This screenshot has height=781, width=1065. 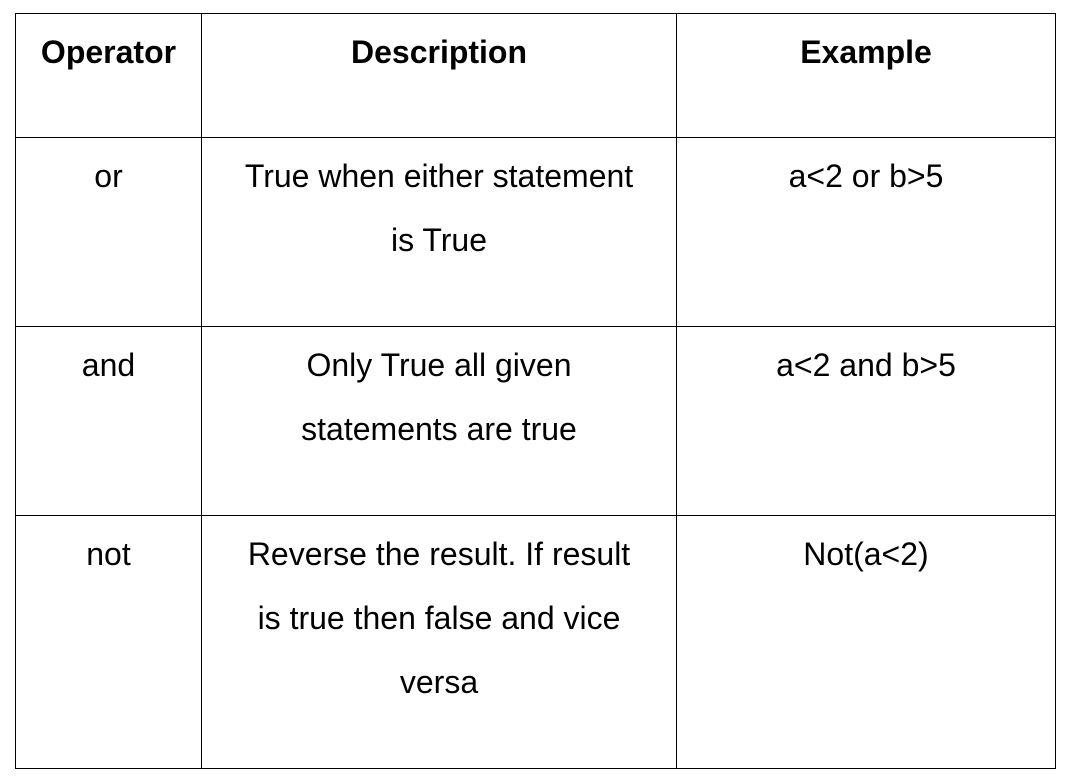 I want to click on description-text: Only True all given statements are true, so click(x=439, y=397).